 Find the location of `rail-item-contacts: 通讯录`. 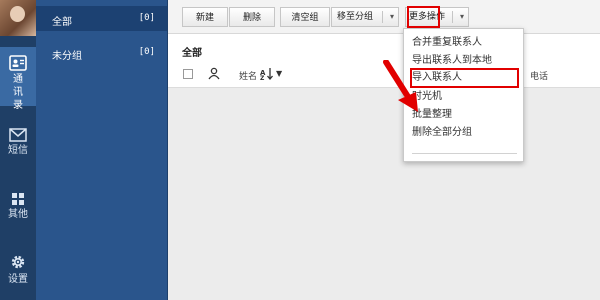

rail-item-contacts: 通讯录 is located at coordinates (18, 79).